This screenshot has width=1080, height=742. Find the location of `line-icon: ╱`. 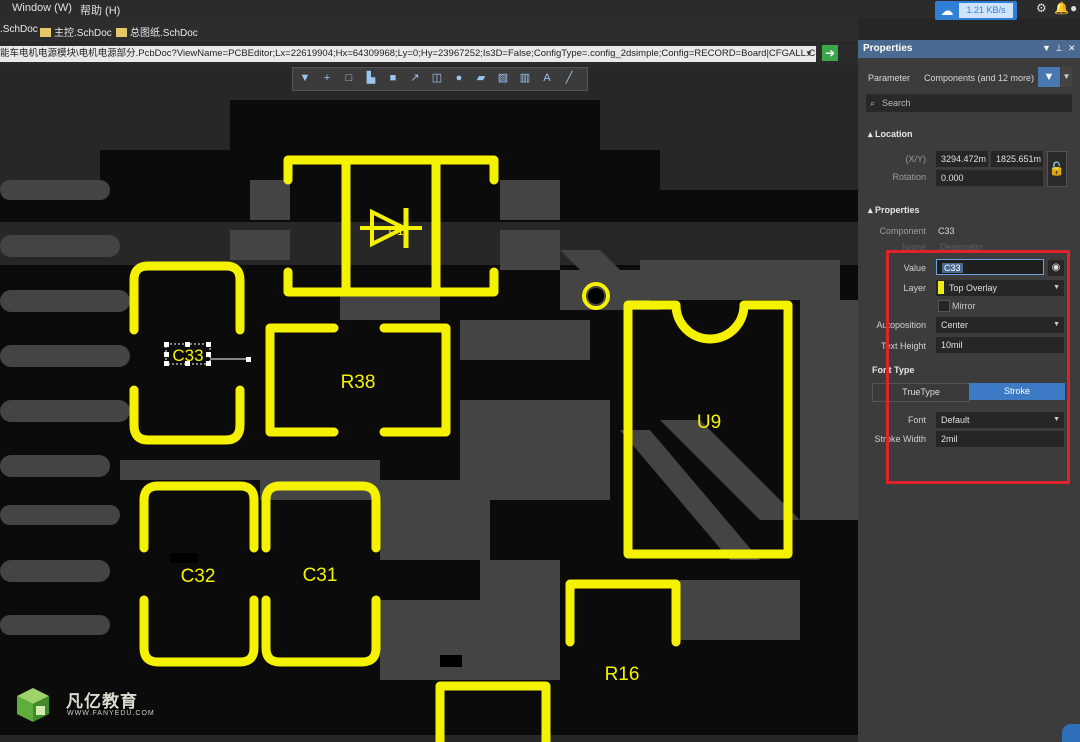

line-icon: ╱ is located at coordinates (569, 78).